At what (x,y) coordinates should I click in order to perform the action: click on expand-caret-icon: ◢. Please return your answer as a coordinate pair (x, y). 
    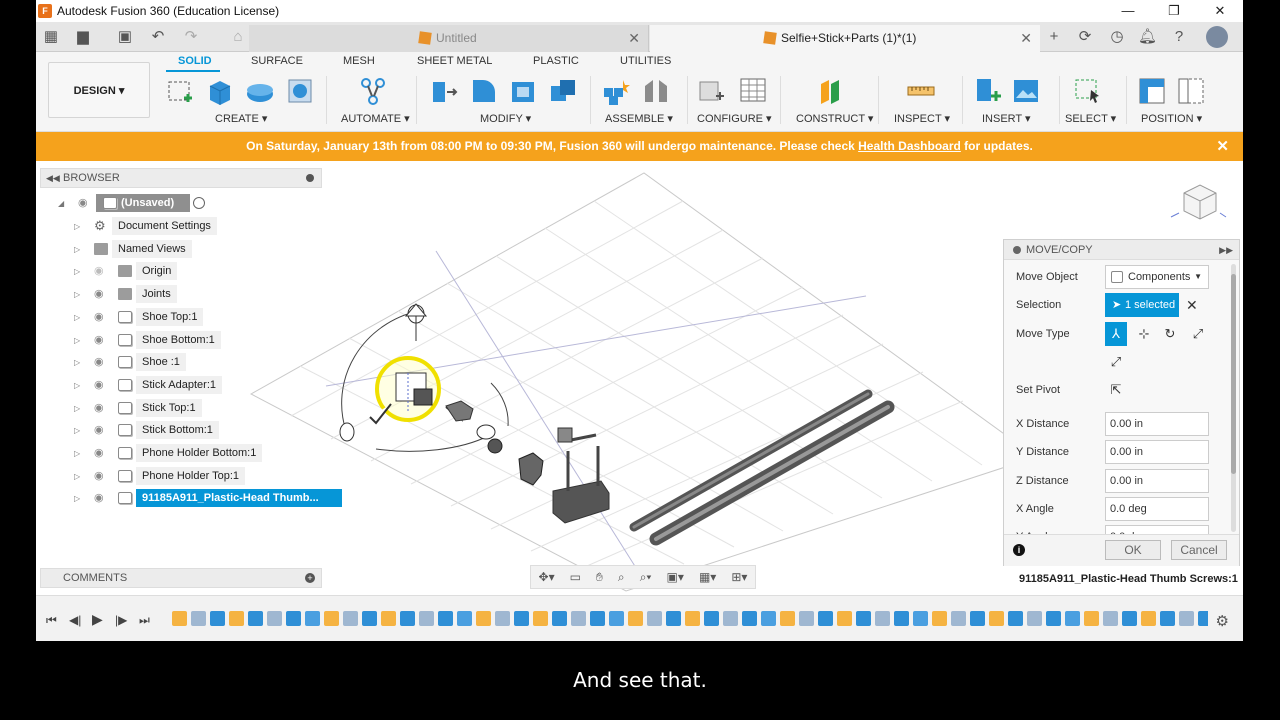
    Looking at the image, I should click on (62, 203).